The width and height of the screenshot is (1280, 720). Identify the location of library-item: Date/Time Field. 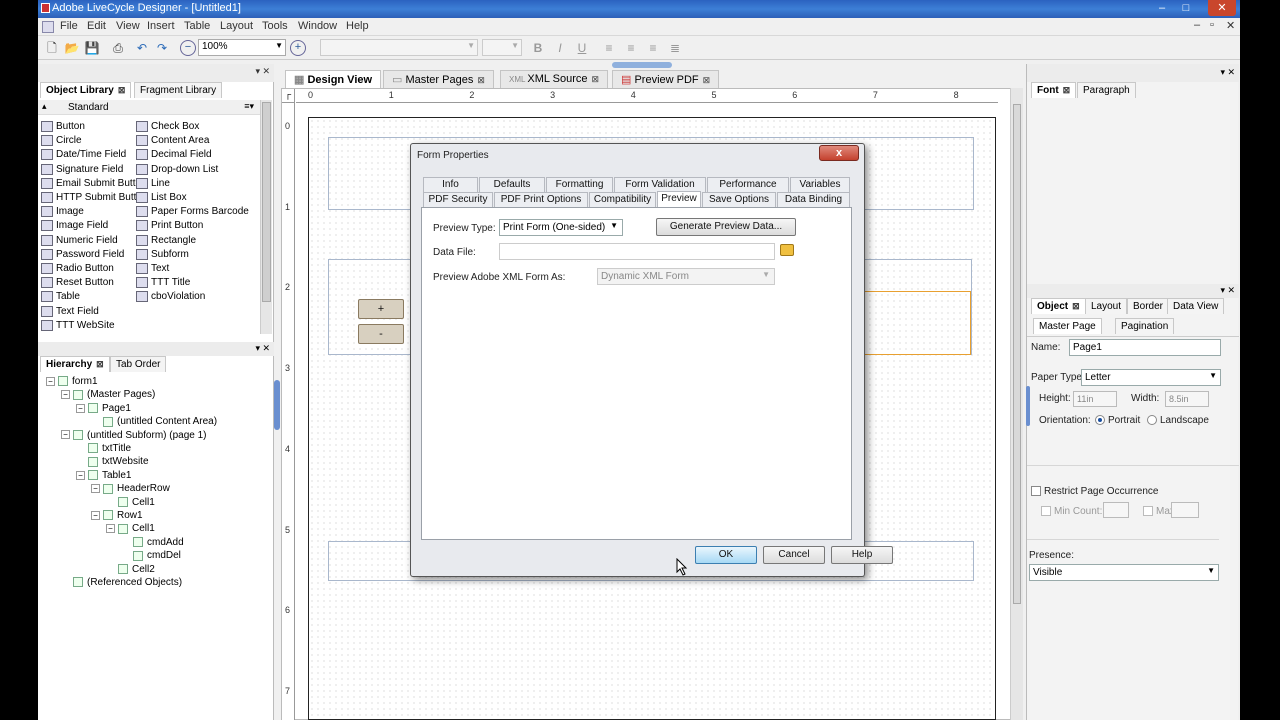
(83, 156).